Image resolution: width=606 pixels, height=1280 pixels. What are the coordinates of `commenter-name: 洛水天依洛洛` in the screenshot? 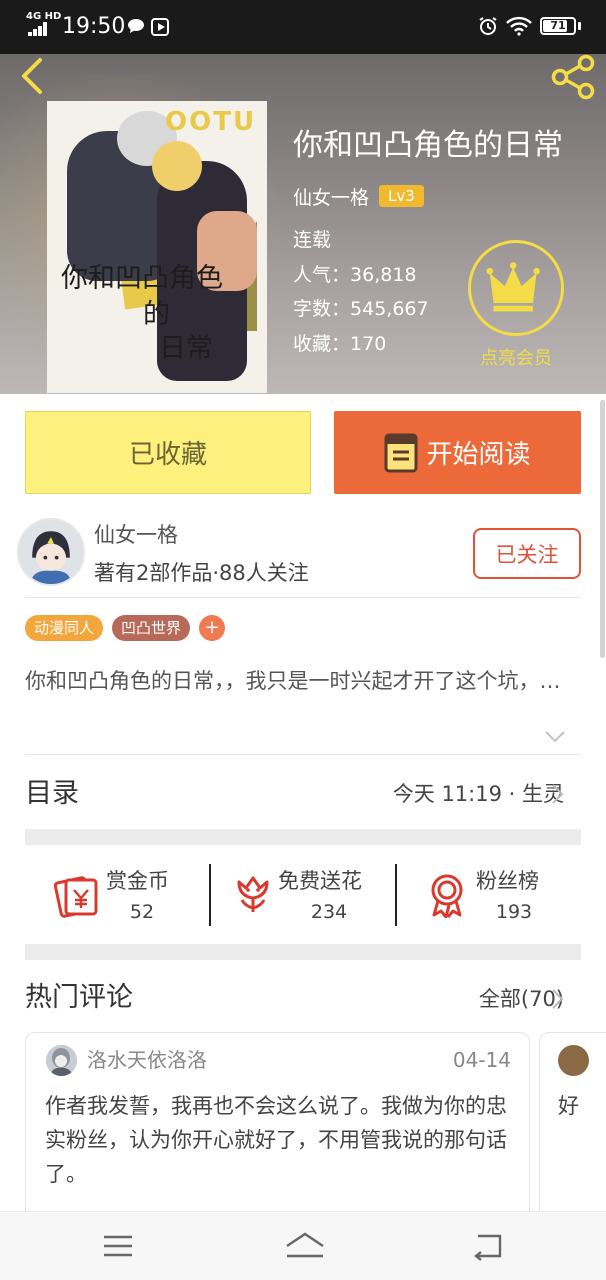 It's located at (147, 1060).